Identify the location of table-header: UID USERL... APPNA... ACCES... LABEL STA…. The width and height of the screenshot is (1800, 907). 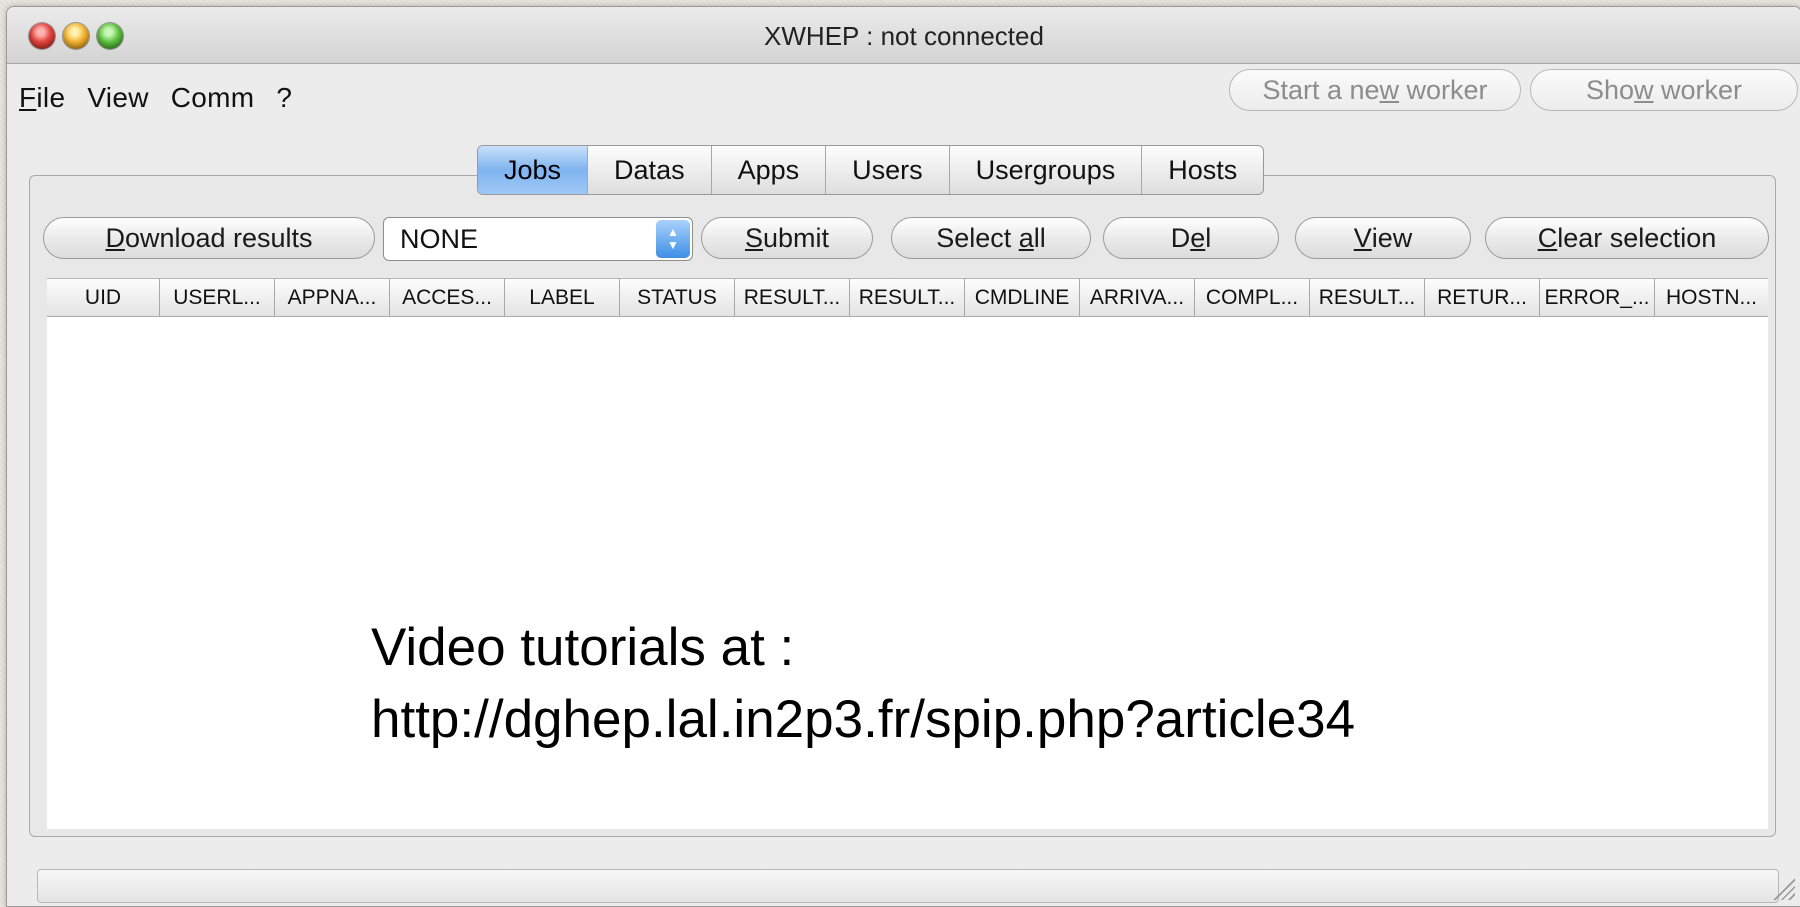
(907, 298).